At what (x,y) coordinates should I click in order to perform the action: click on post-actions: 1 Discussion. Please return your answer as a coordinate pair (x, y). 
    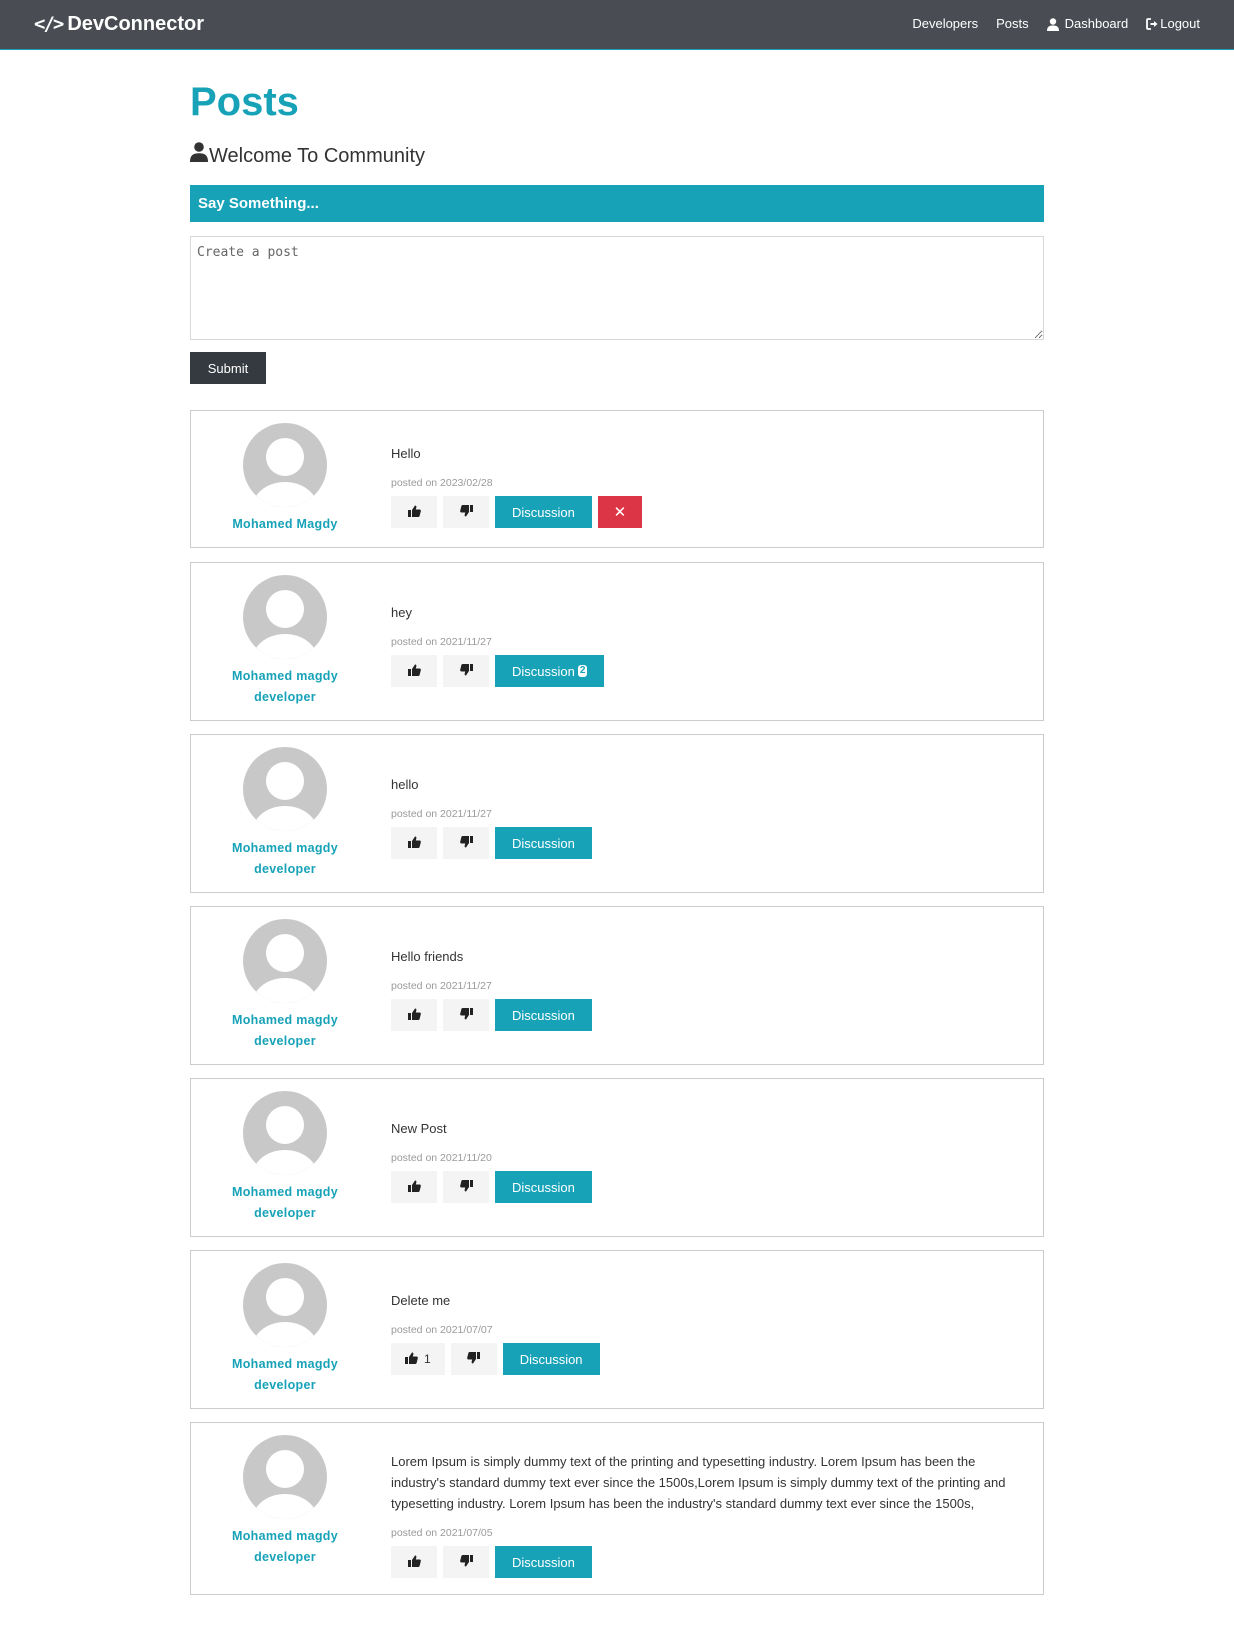
    Looking at the image, I should click on (704, 1359).